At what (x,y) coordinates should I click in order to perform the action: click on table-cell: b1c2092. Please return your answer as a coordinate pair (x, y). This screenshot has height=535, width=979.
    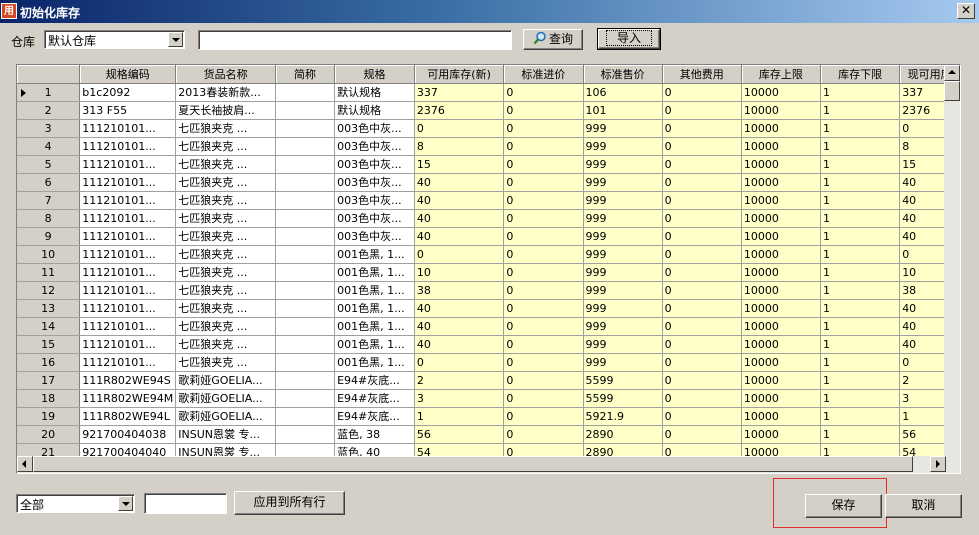
    Looking at the image, I should click on (128, 92).